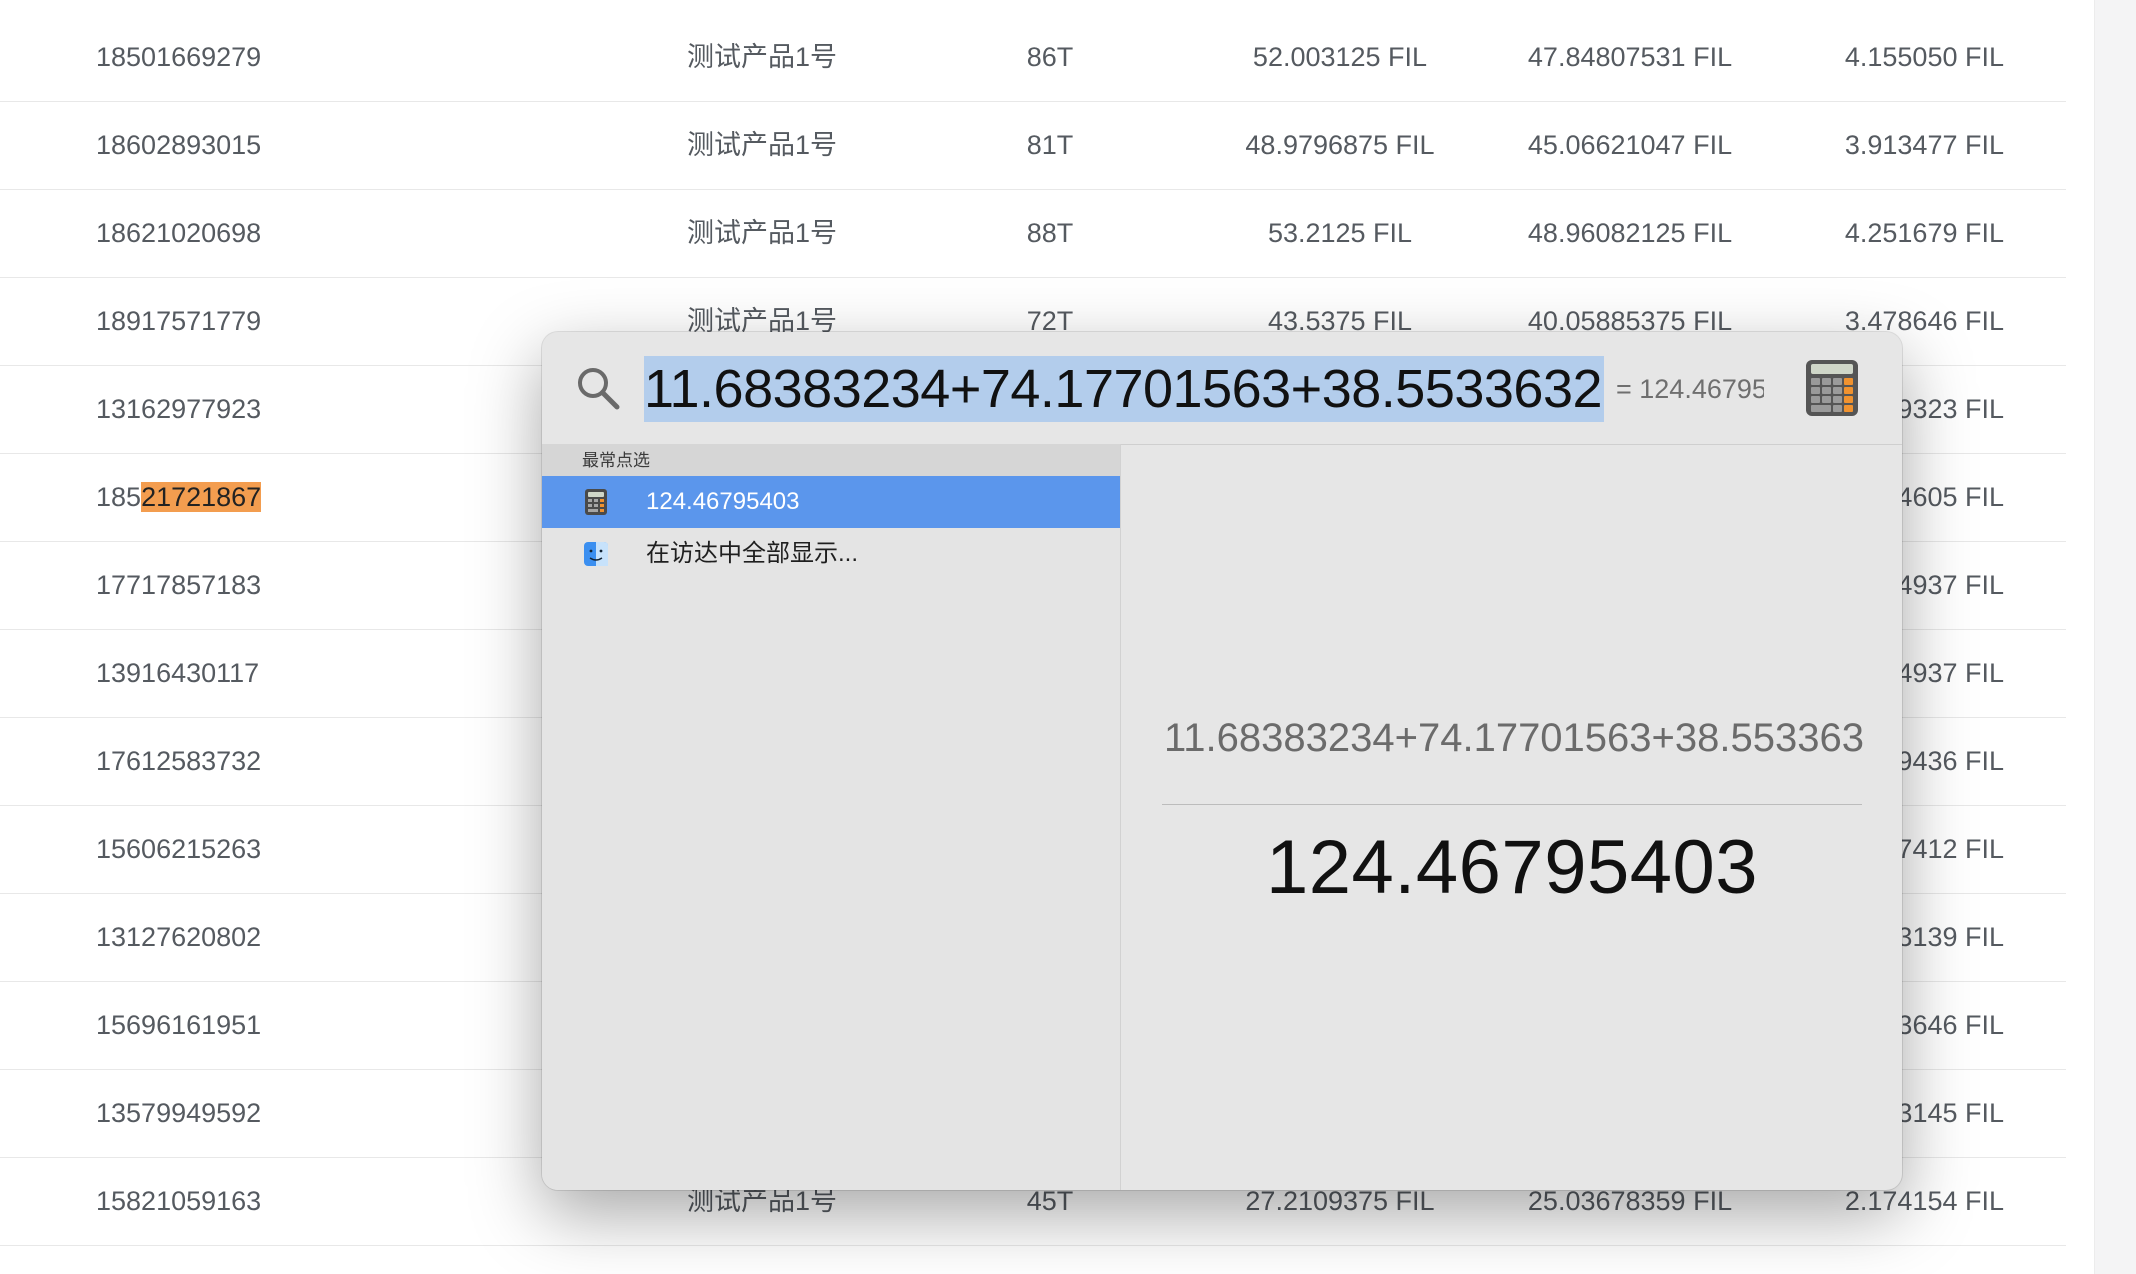 The width and height of the screenshot is (2136, 1274). Describe the element at coordinates (2115, 637) in the screenshot. I see `scrollbar-track` at that location.